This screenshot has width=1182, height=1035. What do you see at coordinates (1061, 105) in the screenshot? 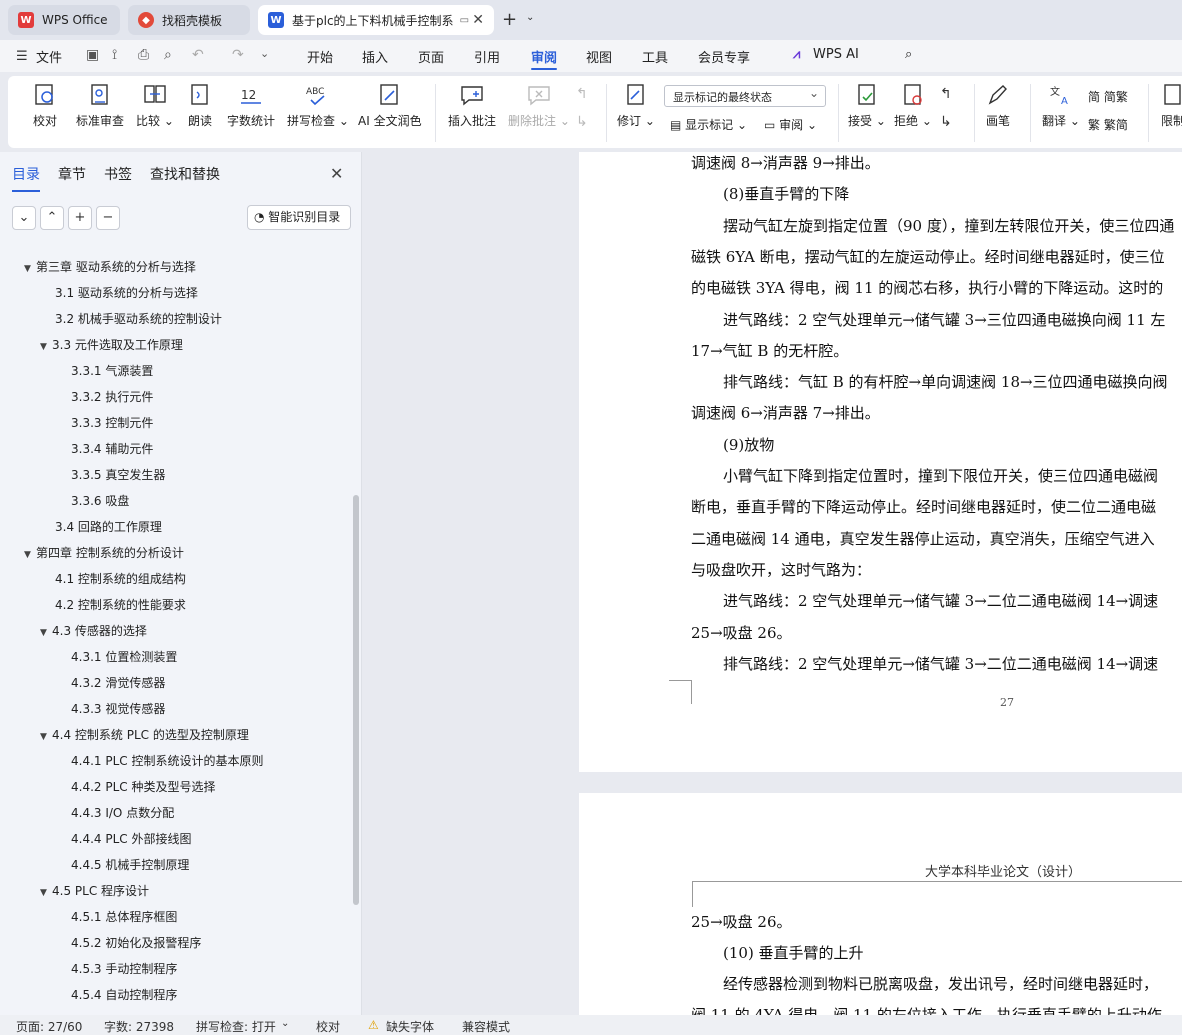
I see `translate-button: 文A 翻译 ⌄` at bounding box center [1061, 105].